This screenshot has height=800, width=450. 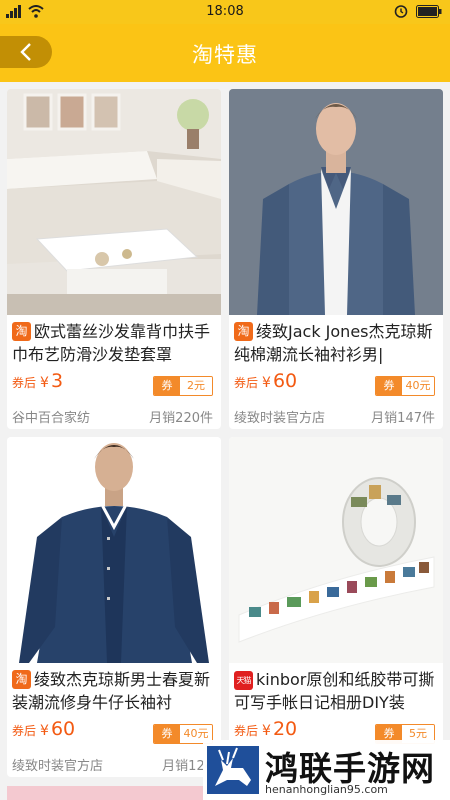 I want to click on product-title: 淘欧式蕾丝沙发靠背巾扶手巾布艺防滑沙发垫套罩, so click(x=116, y=343).